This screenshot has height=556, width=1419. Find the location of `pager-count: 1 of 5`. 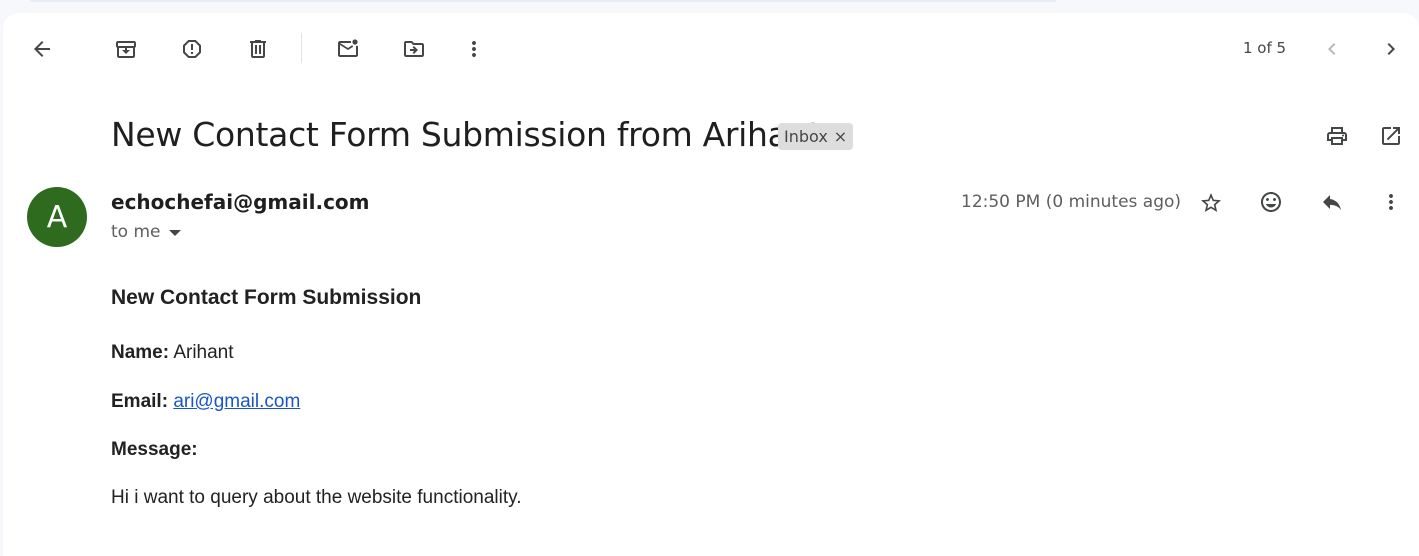

pager-count: 1 of 5 is located at coordinates (1265, 48).